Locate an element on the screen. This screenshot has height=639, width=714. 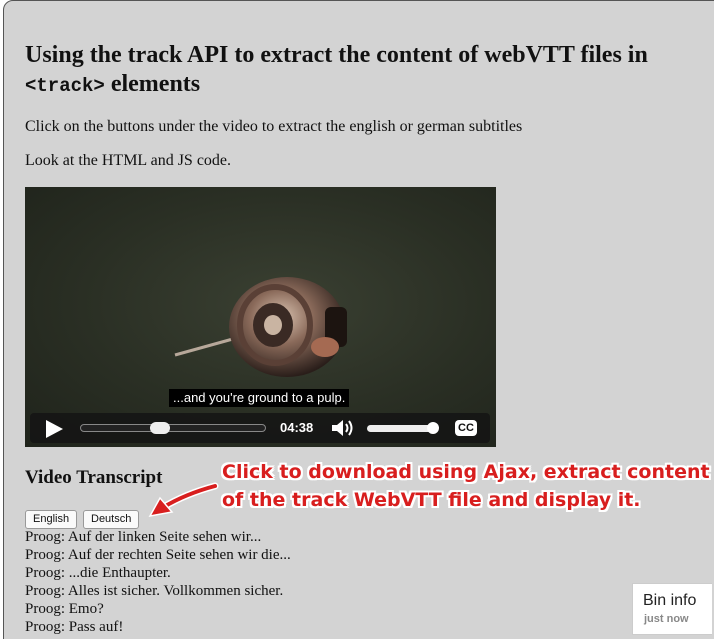
volume-icon is located at coordinates (343, 428).